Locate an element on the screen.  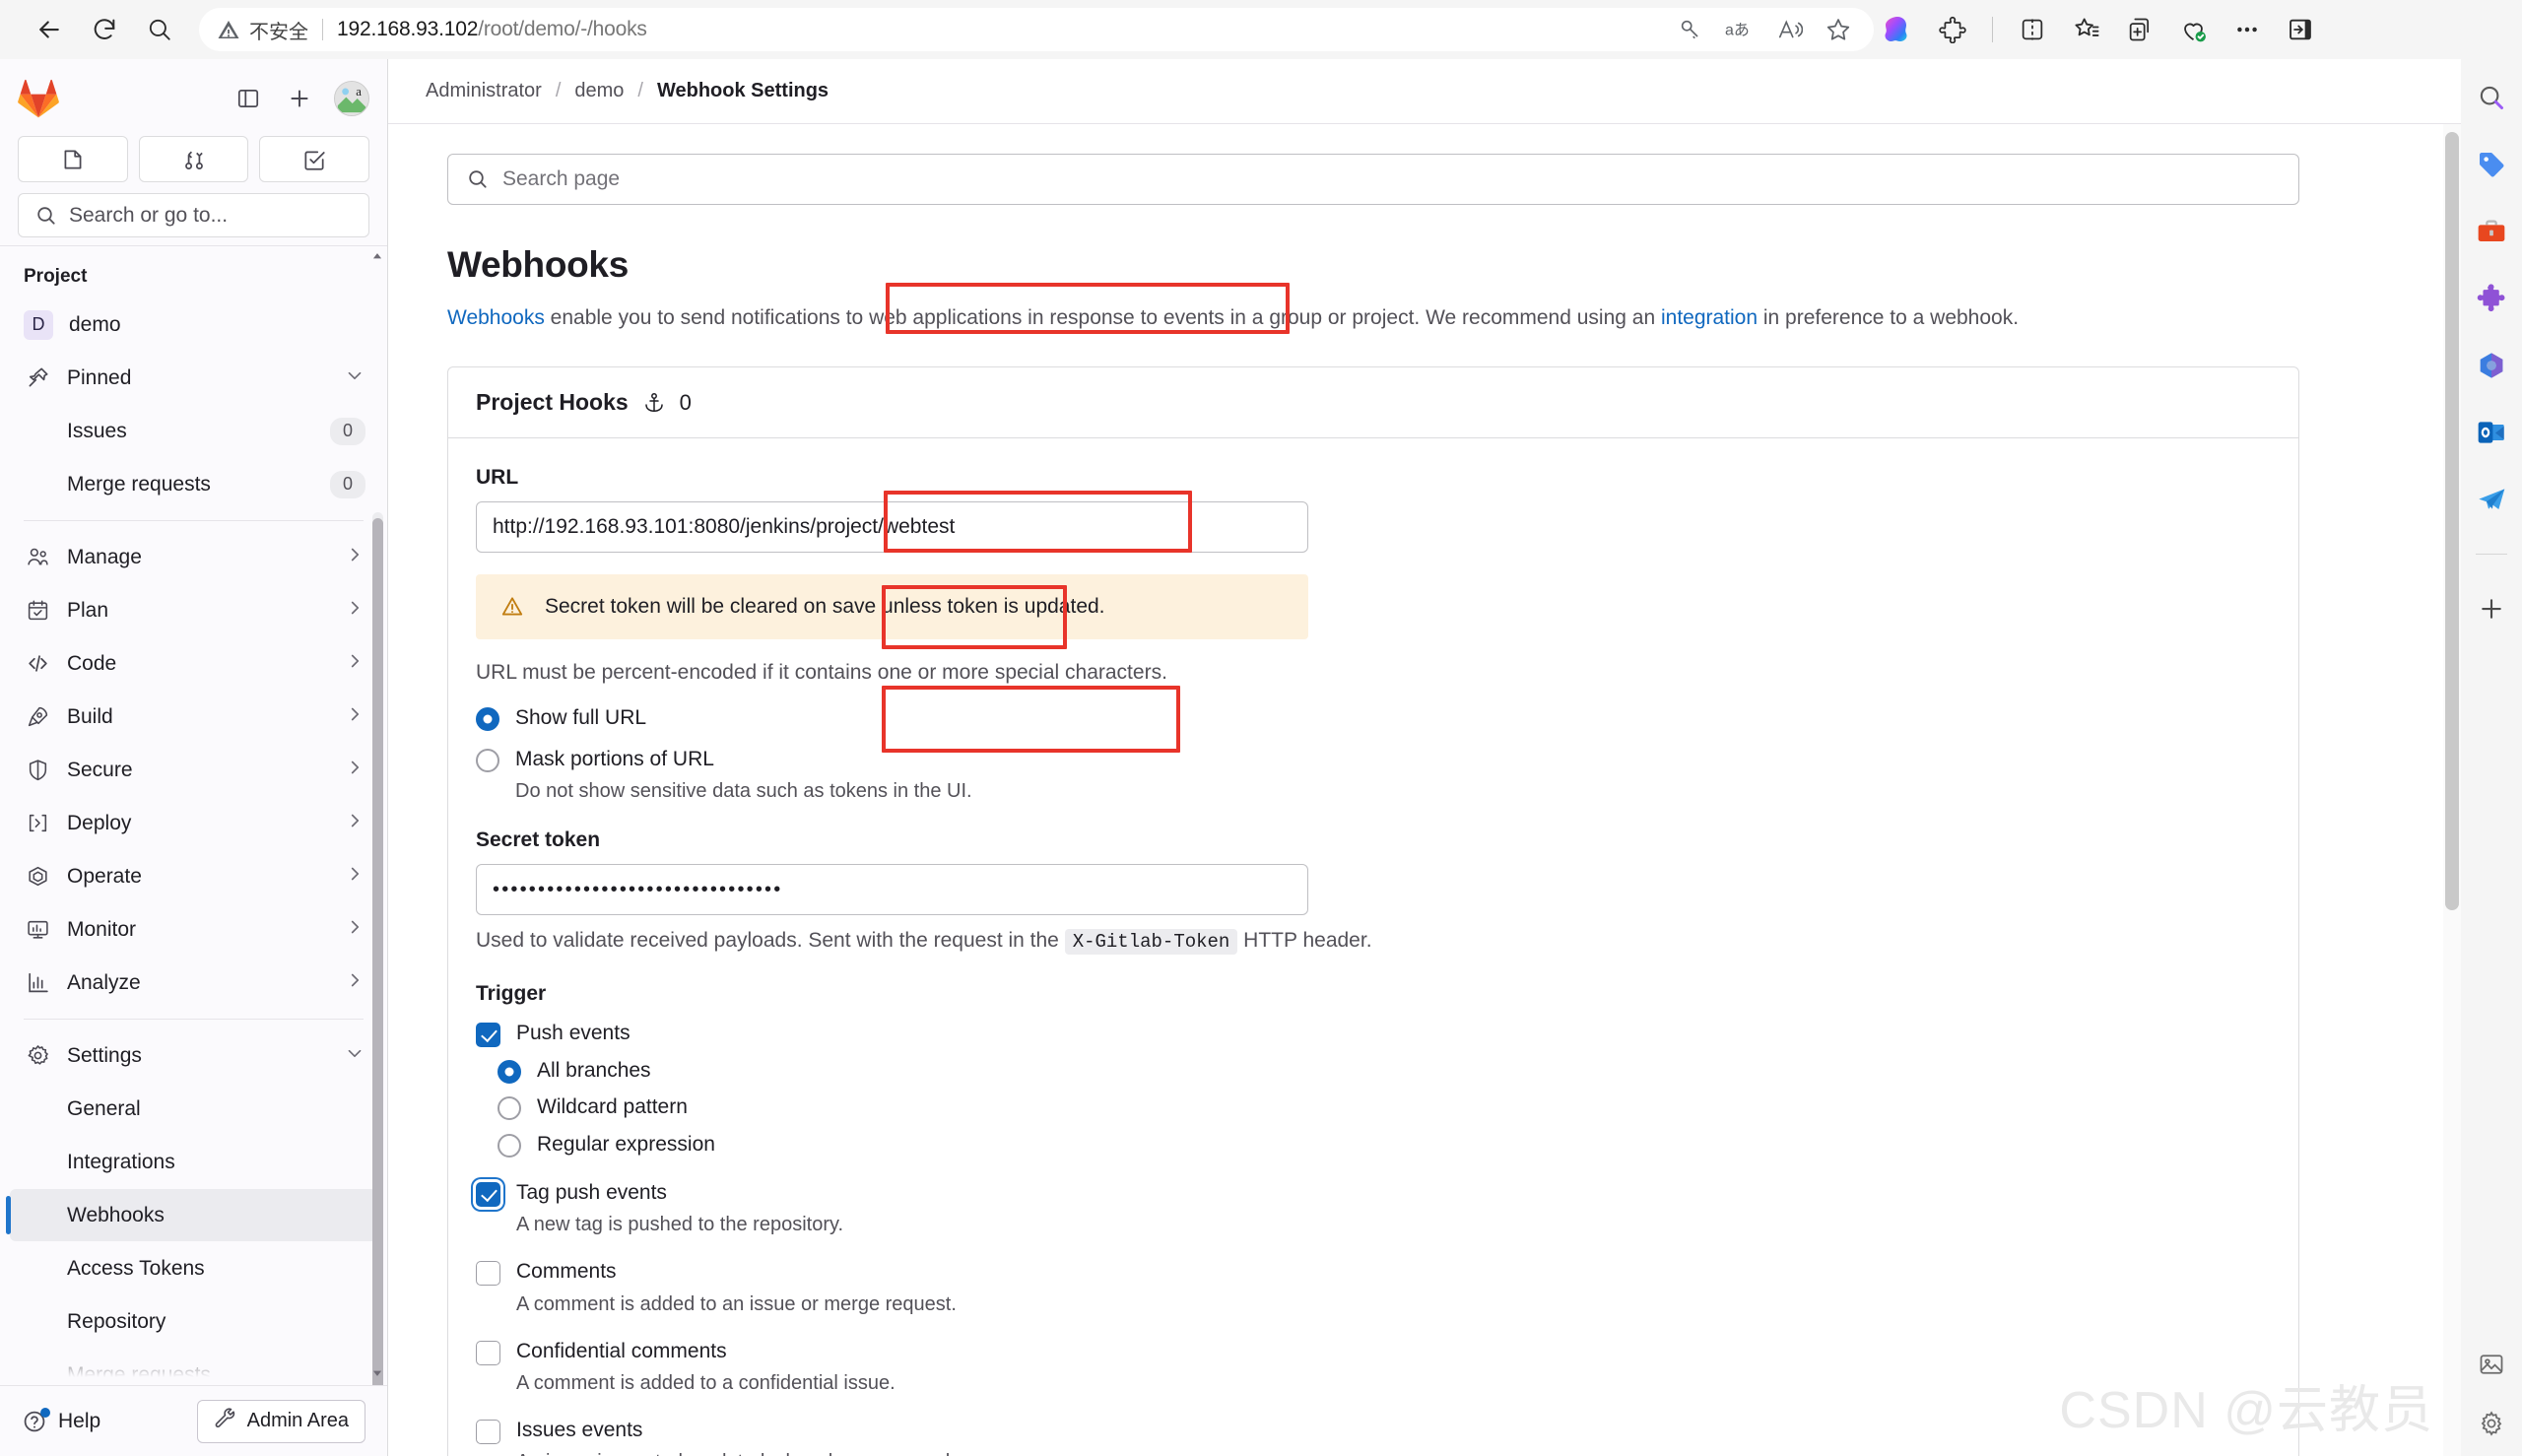
sidebar-scrollbar-thumb is located at coordinates (377, 951).